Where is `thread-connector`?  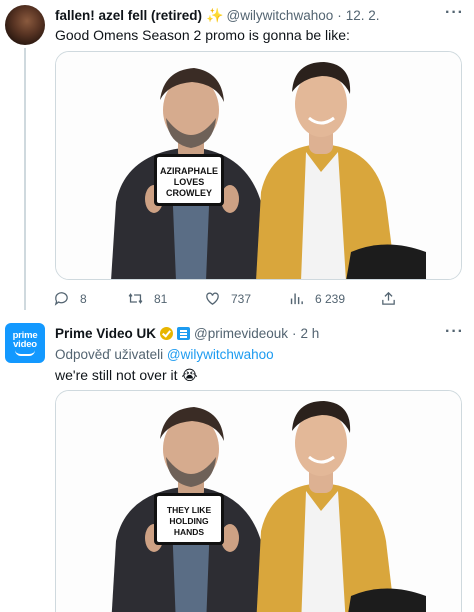
thread-connector is located at coordinates (25, 179).